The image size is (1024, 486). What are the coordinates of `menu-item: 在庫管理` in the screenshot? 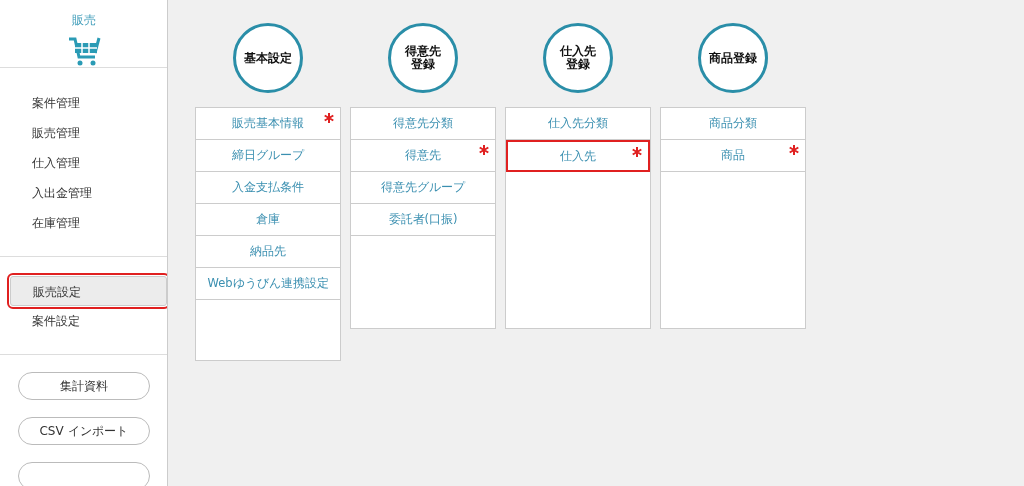 It's located at (83, 223).